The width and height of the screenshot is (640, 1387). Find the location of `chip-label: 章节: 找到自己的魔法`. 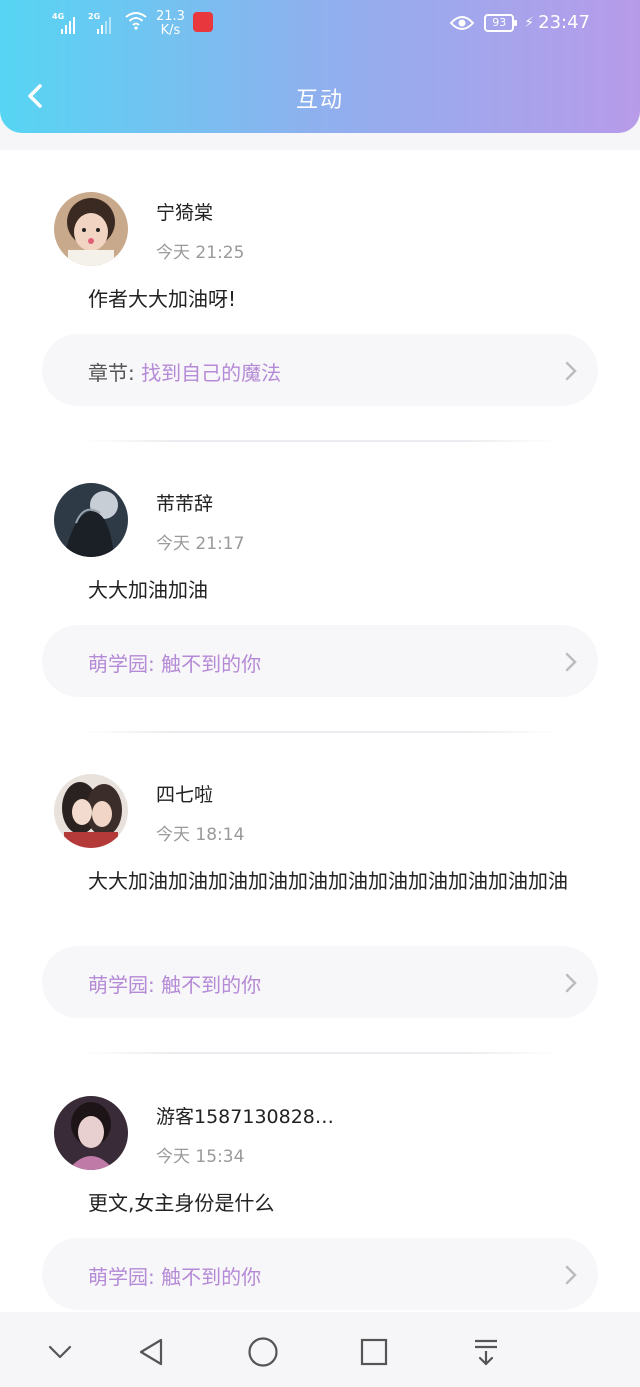

chip-label: 章节: 找到自己的魔法 is located at coordinates (184, 371).